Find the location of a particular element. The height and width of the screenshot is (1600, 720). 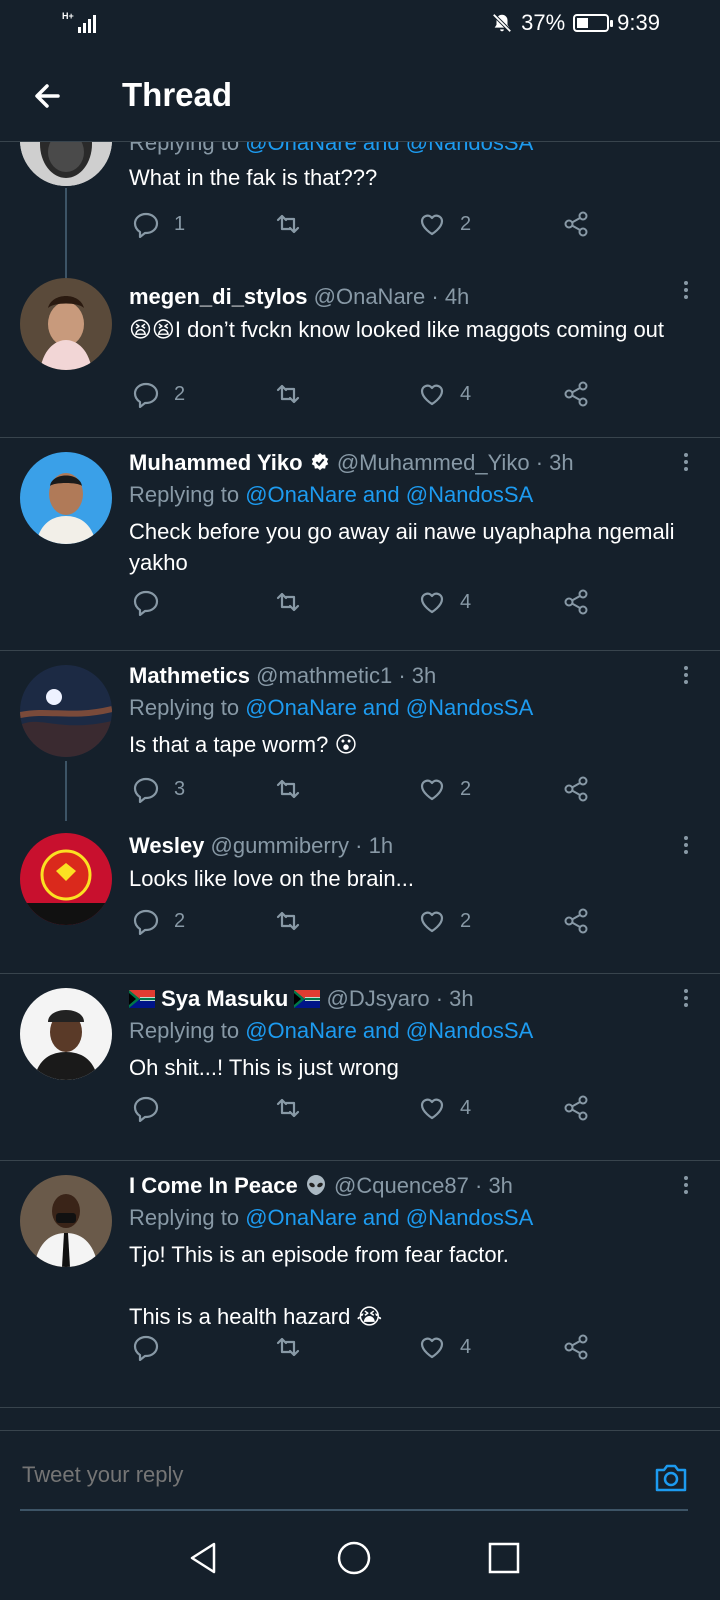

display-name: Wesley is located at coordinates (166, 845).